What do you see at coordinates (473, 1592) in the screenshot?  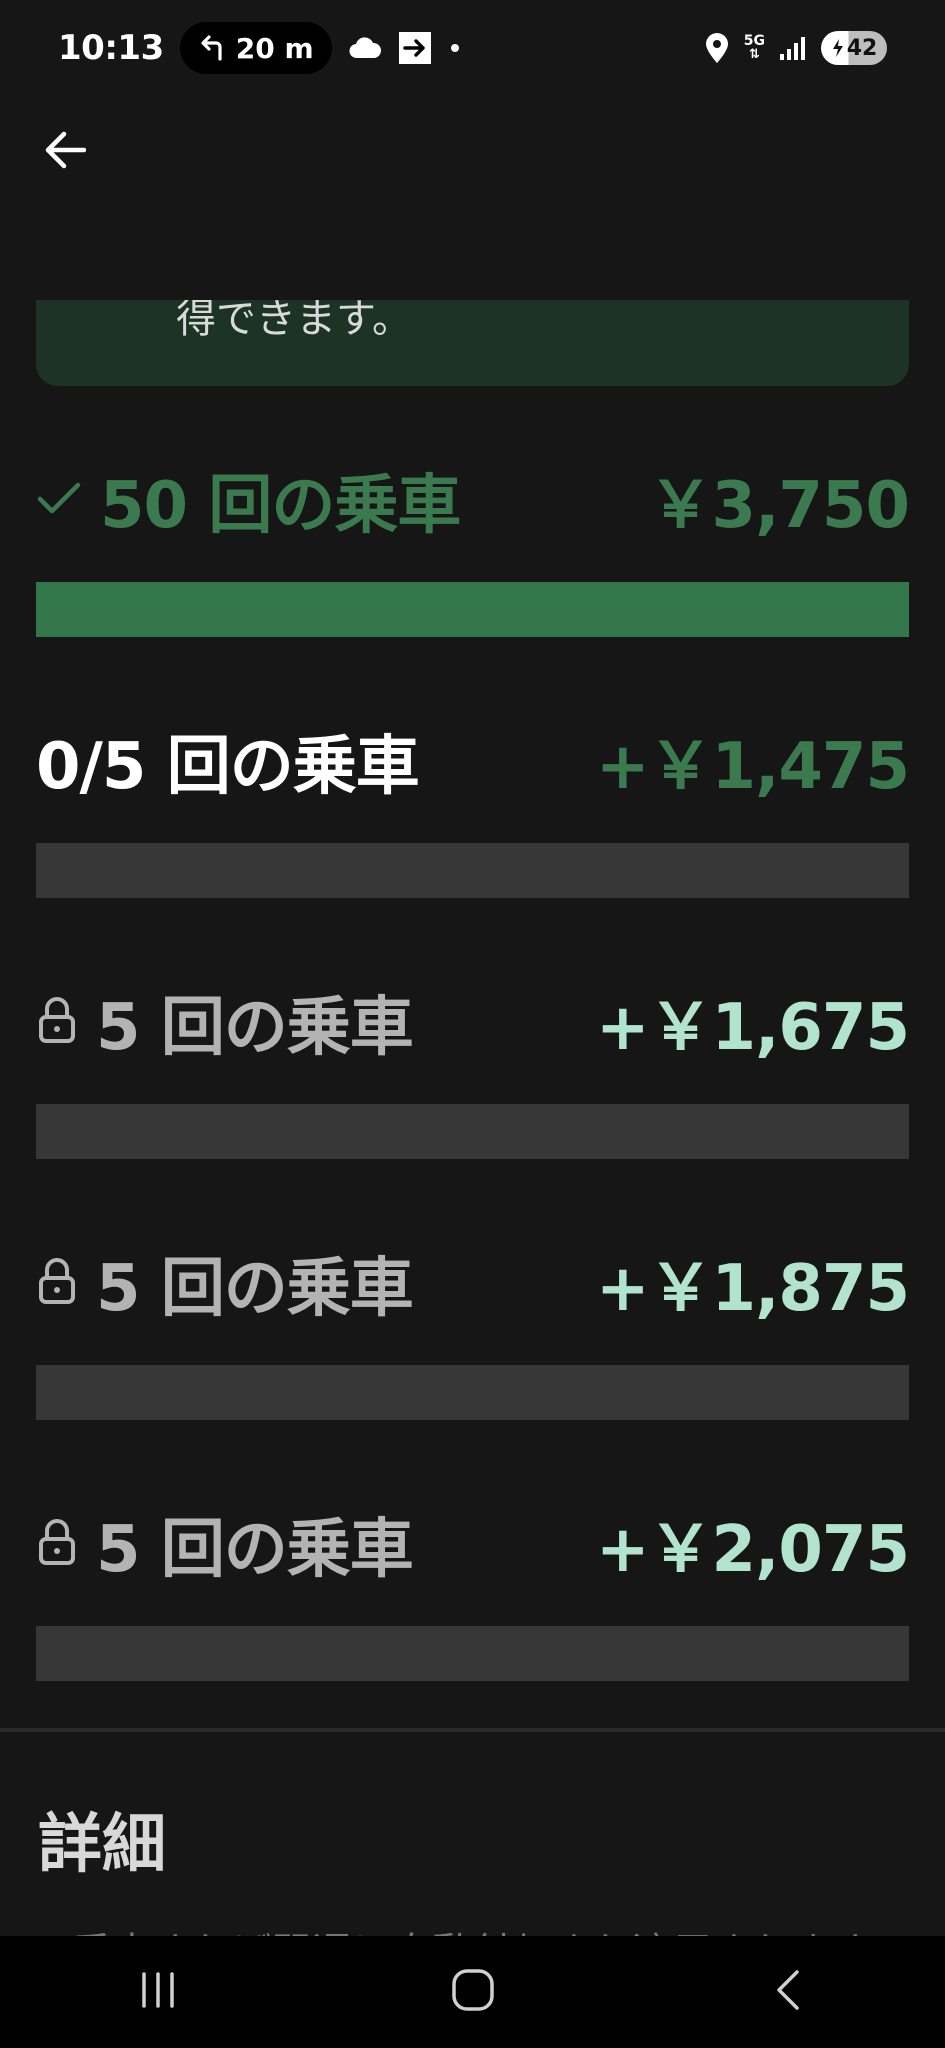 I see `tier-locked: 5 回の乗車 +￥2,075` at bounding box center [473, 1592].